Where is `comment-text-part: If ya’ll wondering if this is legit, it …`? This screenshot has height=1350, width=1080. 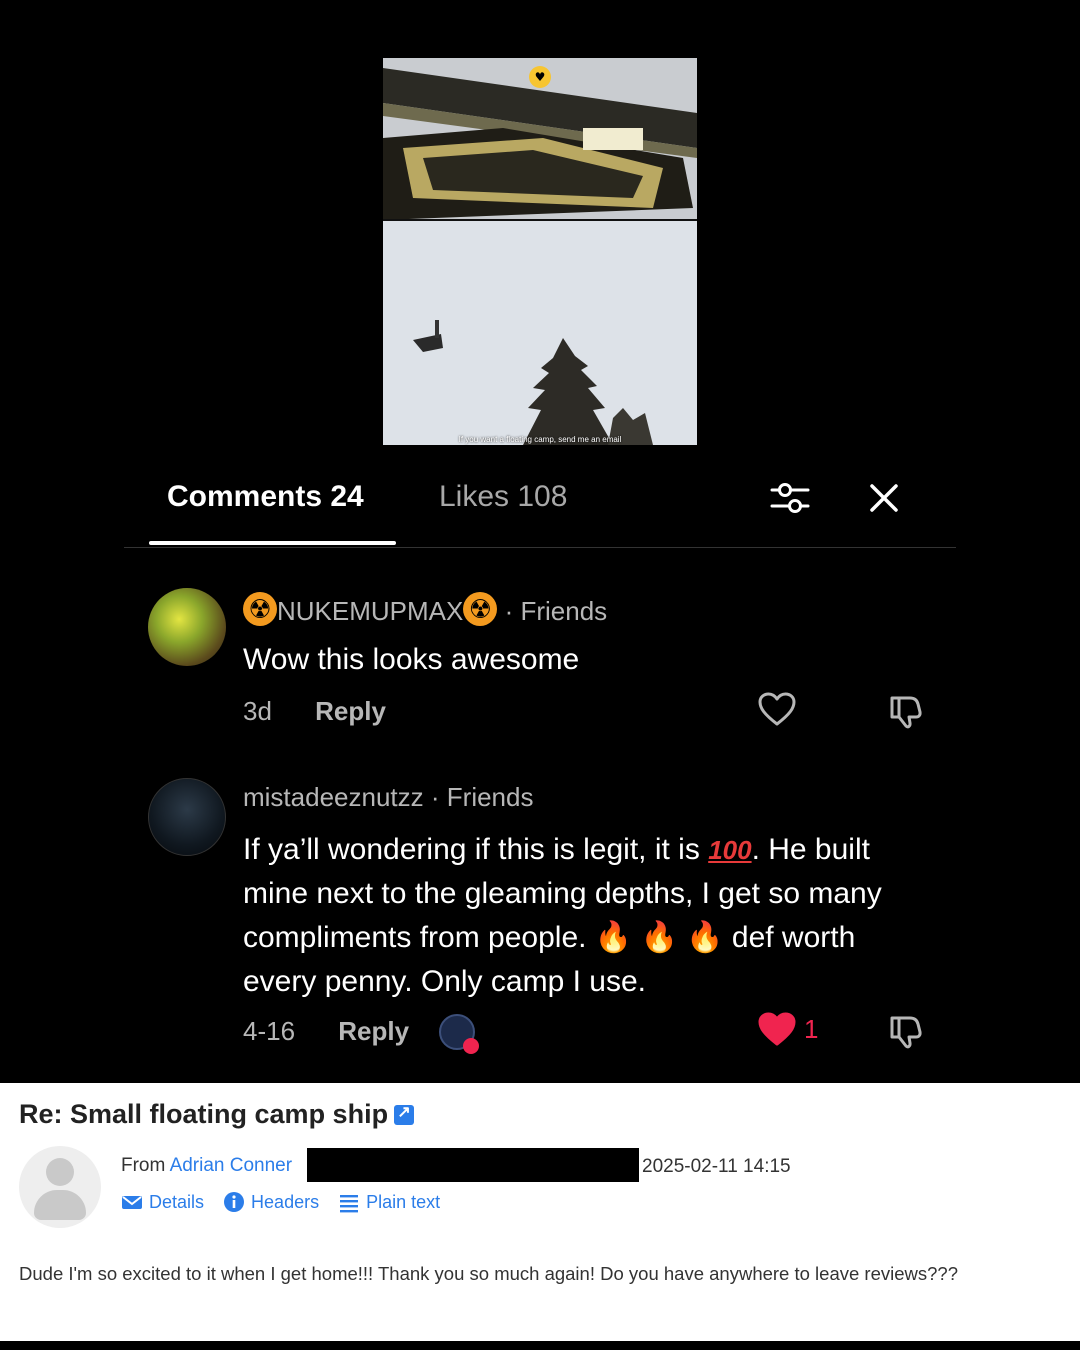 comment-text-part: If ya’ll wondering if this is legit, it … is located at coordinates (476, 849).